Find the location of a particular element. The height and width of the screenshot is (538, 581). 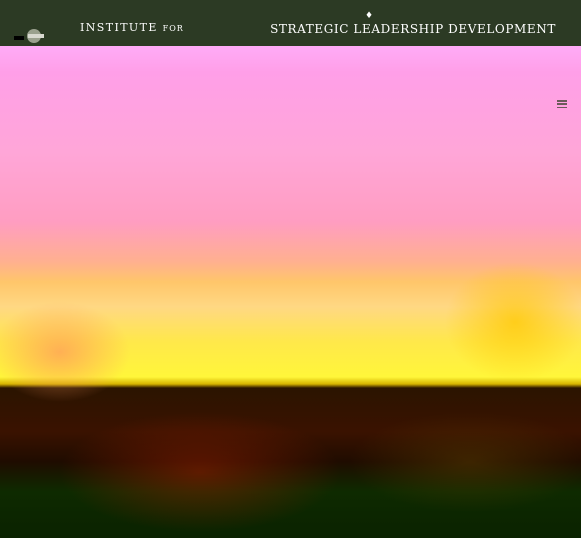

header-mark: ♦ is located at coordinates (369, 16).